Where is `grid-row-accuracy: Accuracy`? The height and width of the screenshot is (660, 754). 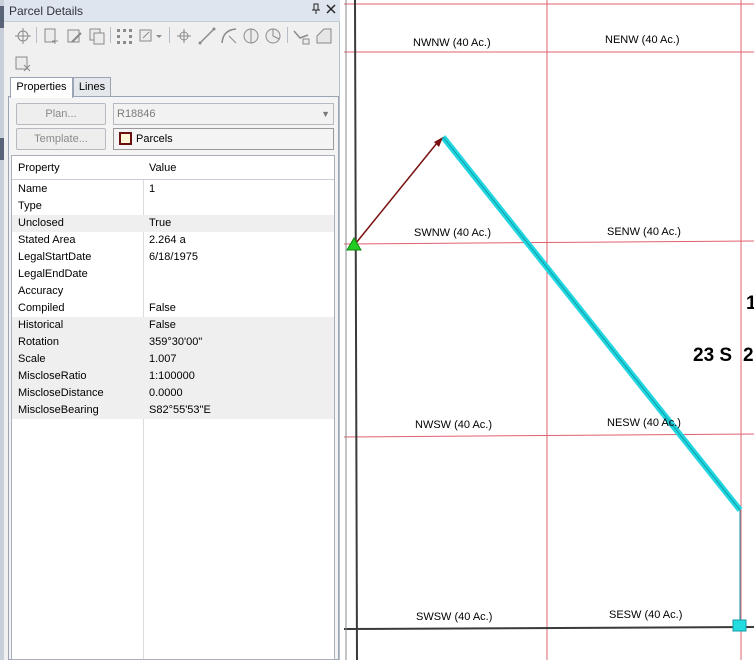
grid-row-accuracy: Accuracy is located at coordinates (173, 291).